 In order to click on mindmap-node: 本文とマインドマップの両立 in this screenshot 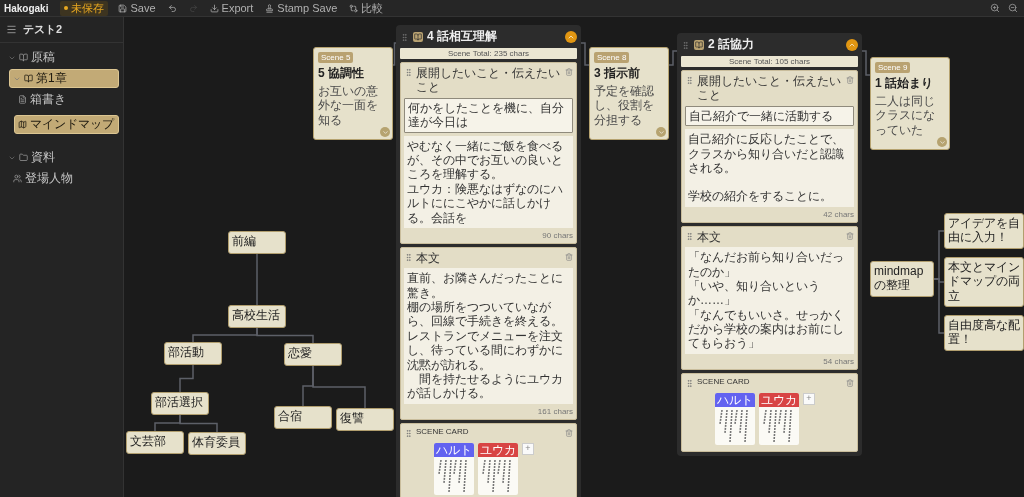, I will do `click(984, 282)`.